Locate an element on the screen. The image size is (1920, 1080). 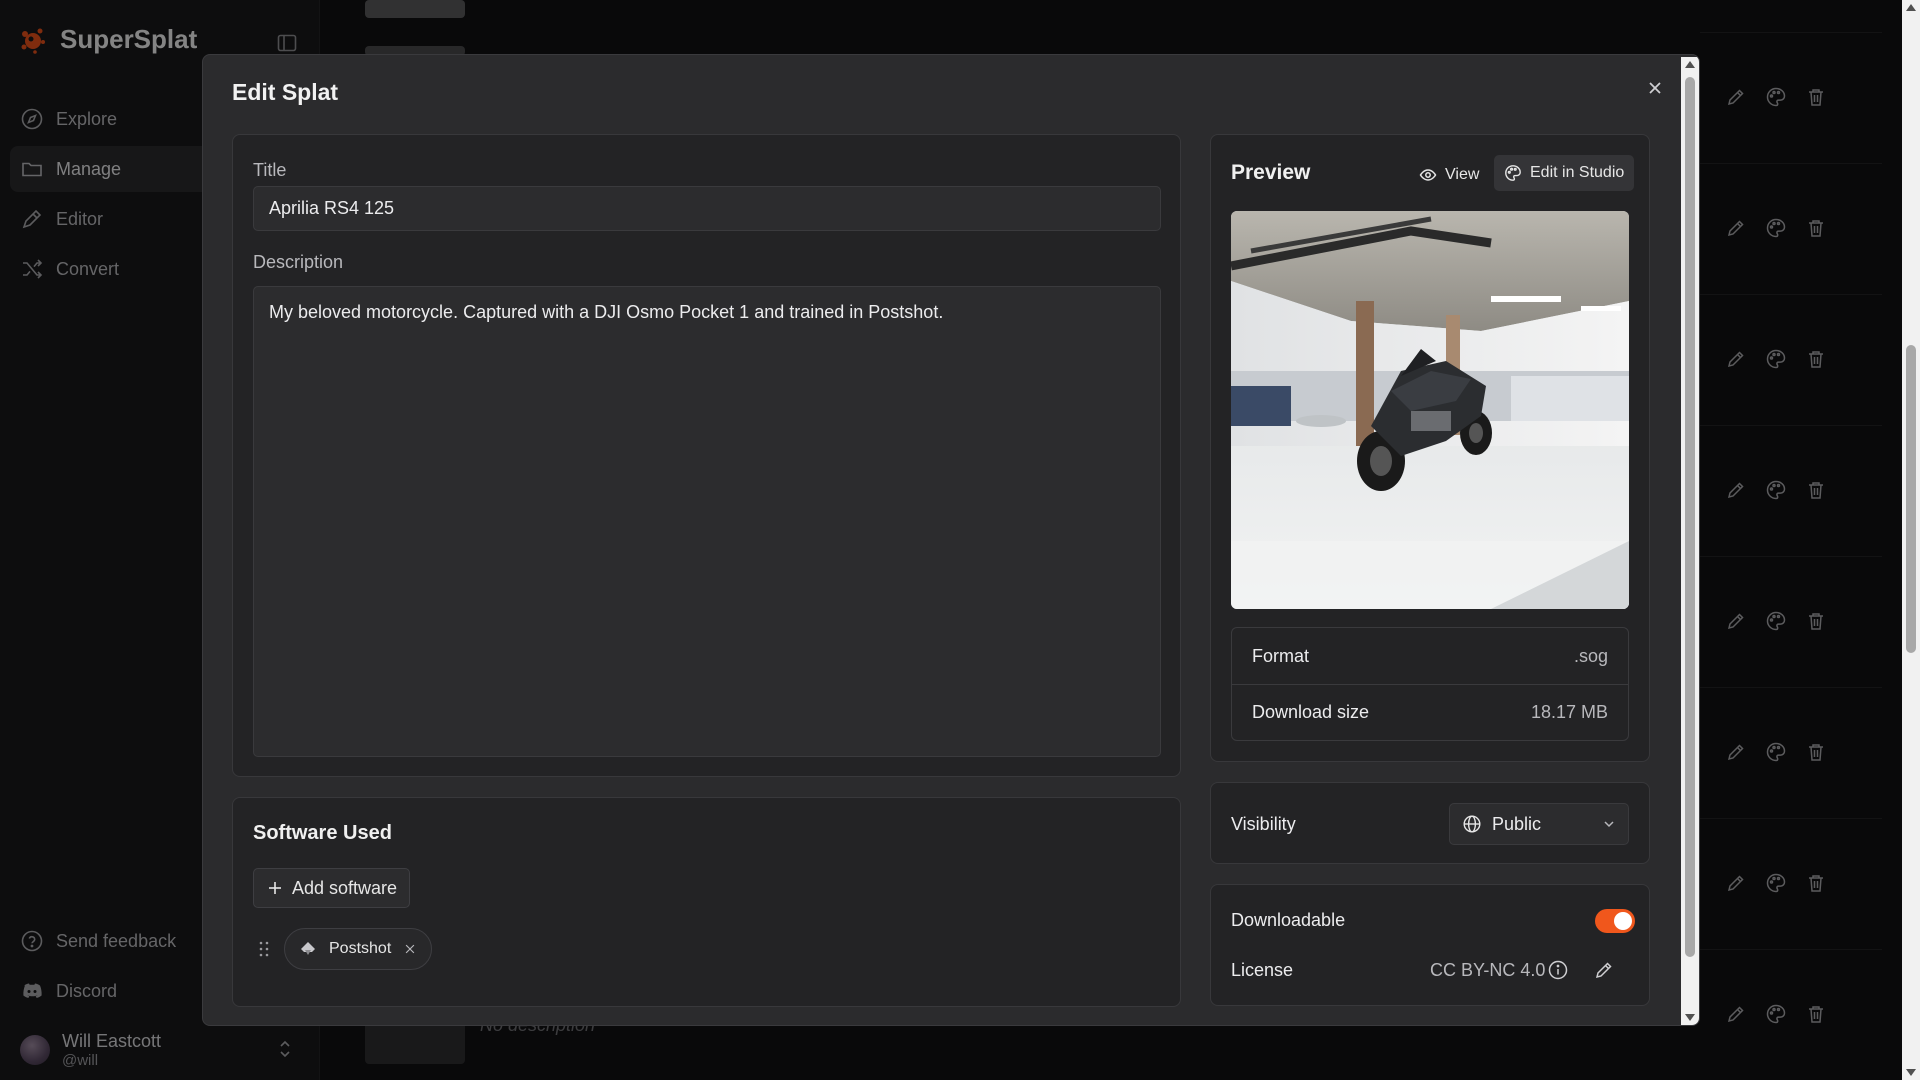
visibility-card: Visibility Public is located at coordinates (1430, 823).